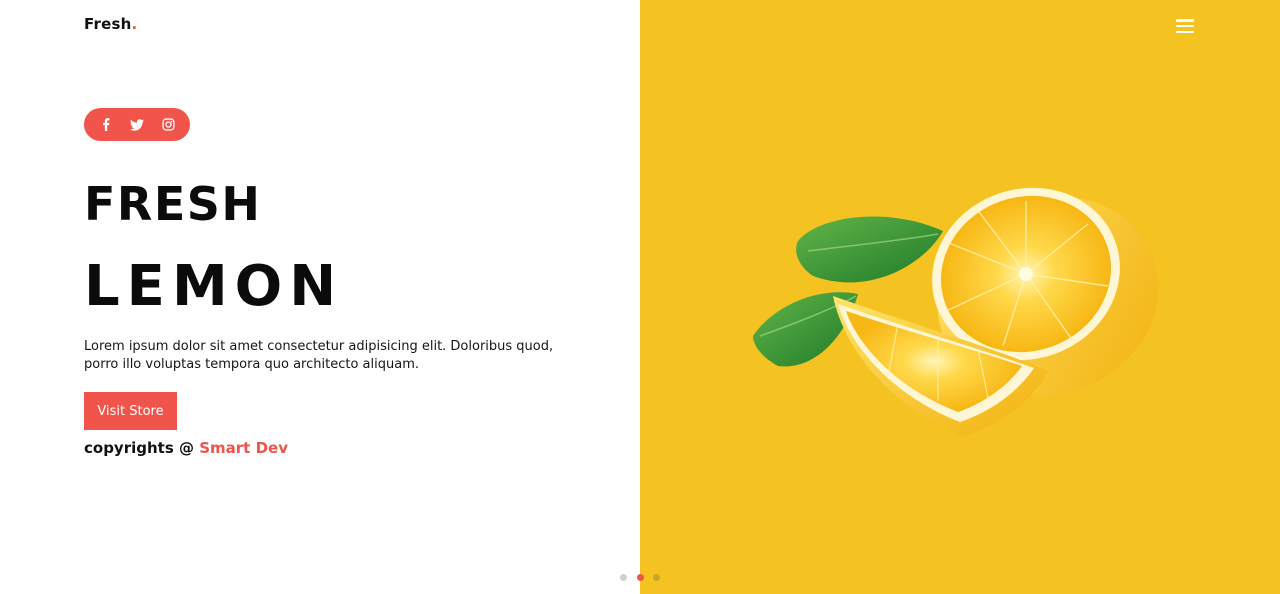 The image size is (1280, 594). What do you see at coordinates (168, 125) in the screenshot?
I see `instagram-icon` at bounding box center [168, 125].